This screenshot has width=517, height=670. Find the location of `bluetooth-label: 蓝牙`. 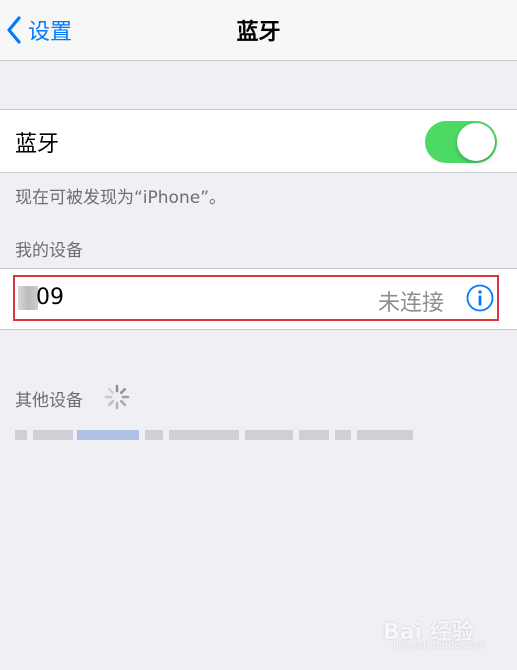

bluetooth-label: 蓝牙 is located at coordinates (37, 144).